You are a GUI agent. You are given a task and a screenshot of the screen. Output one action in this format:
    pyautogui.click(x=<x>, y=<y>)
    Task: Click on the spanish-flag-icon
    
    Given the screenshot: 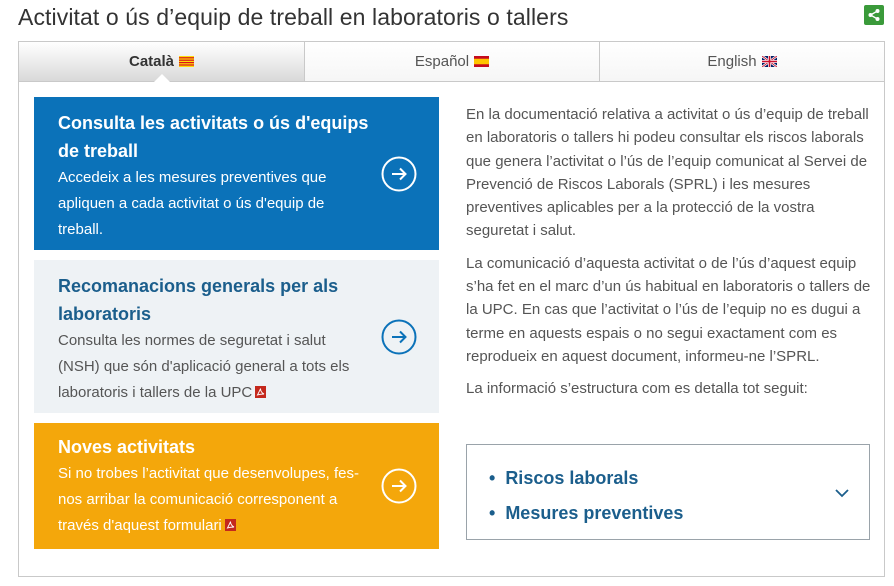 What is the action you would take?
    pyautogui.click(x=482, y=61)
    